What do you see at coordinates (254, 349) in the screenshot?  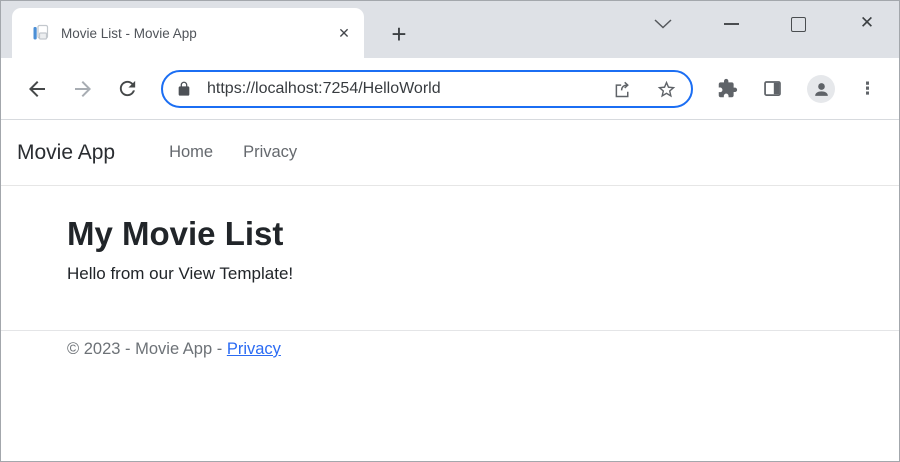 I see `footer-privacy-link: Privacy` at bounding box center [254, 349].